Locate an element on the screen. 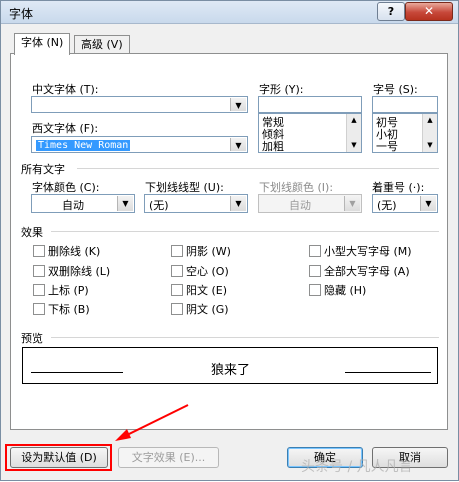 This screenshot has width=459, height=482. annotation-arrow is located at coordinates (152, 422).